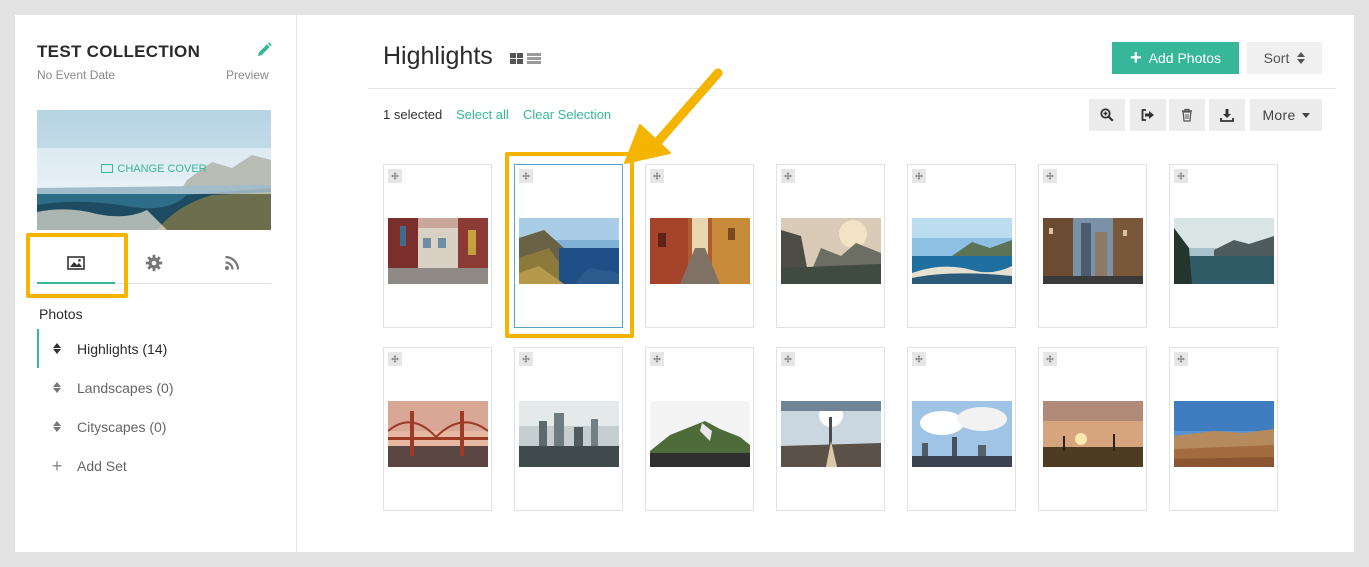  Describe the element at coordinates (413, 114) in the screenshot. I see `selected-count: 1 selected` at that location.